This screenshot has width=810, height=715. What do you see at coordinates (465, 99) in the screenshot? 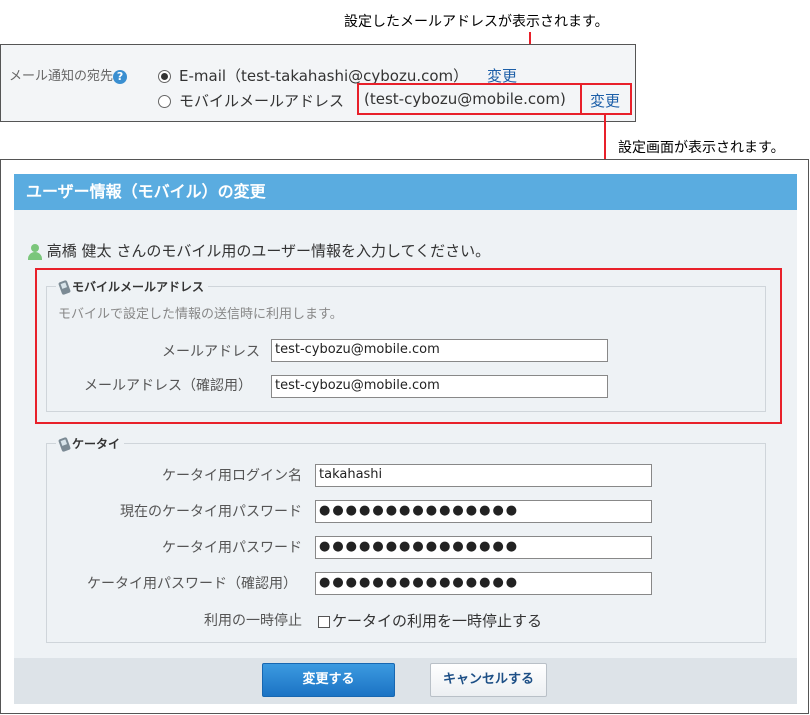
I see `mobile-address-text: (test-cybozu@mobile.com)` at bounding box center [465, 99].